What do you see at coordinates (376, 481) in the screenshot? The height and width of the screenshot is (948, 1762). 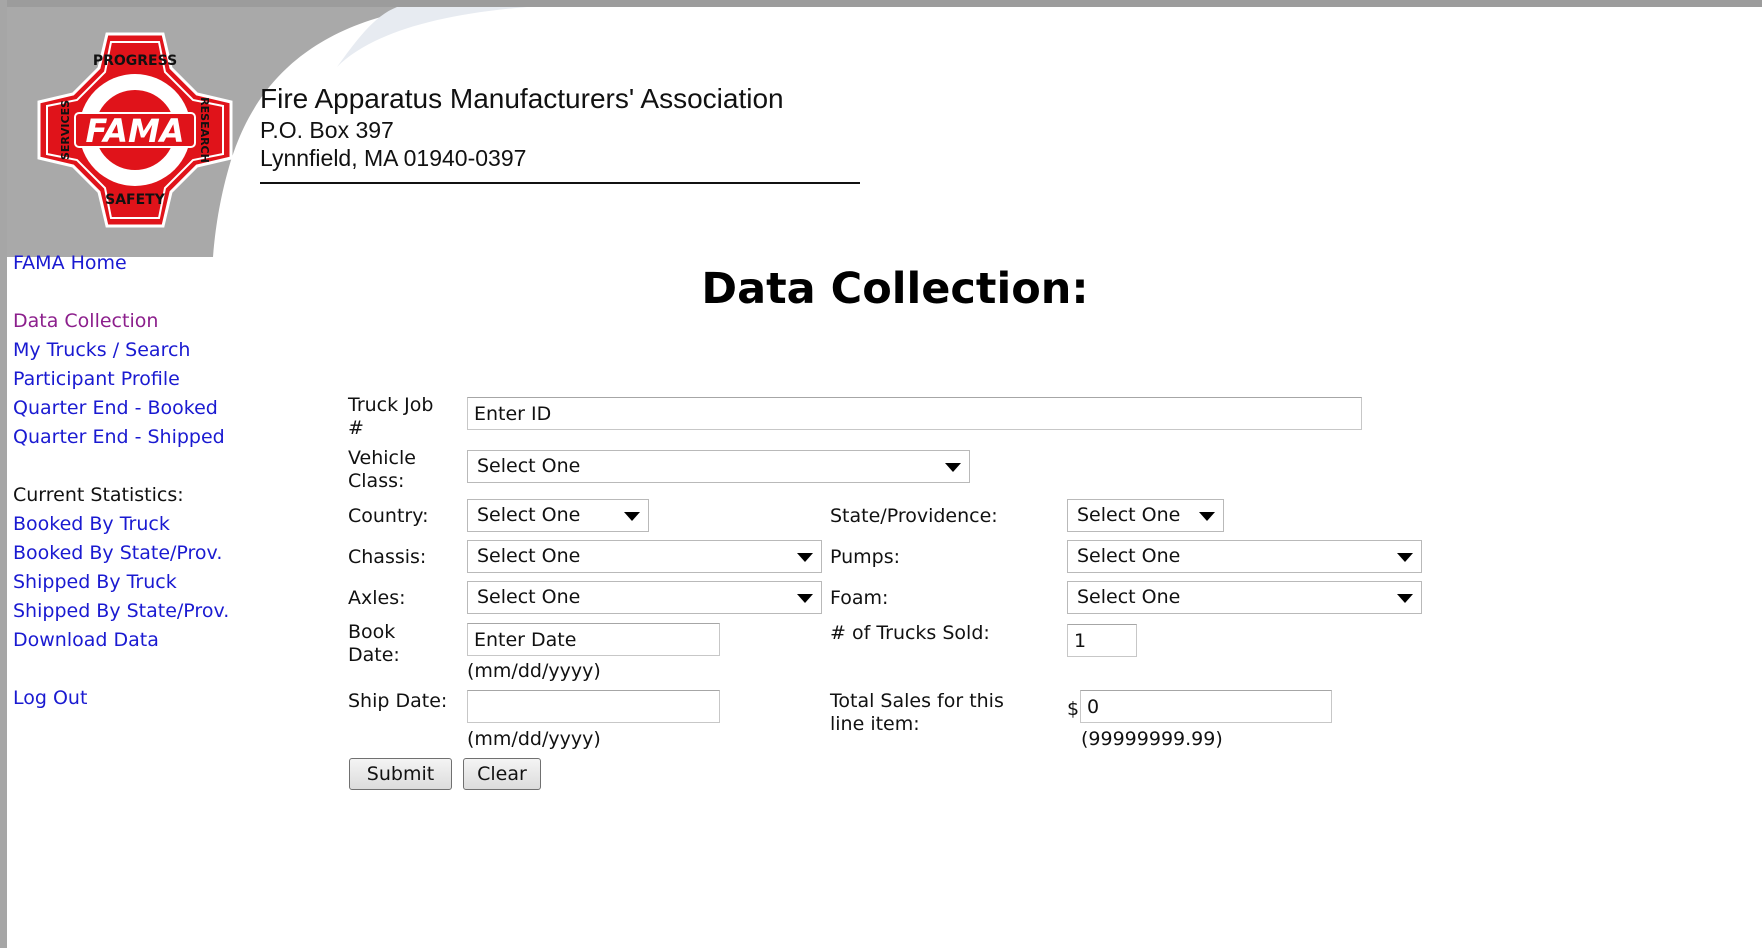 I see `vehicle-class-label-line2: Class:` at bounding box center [376, 481].